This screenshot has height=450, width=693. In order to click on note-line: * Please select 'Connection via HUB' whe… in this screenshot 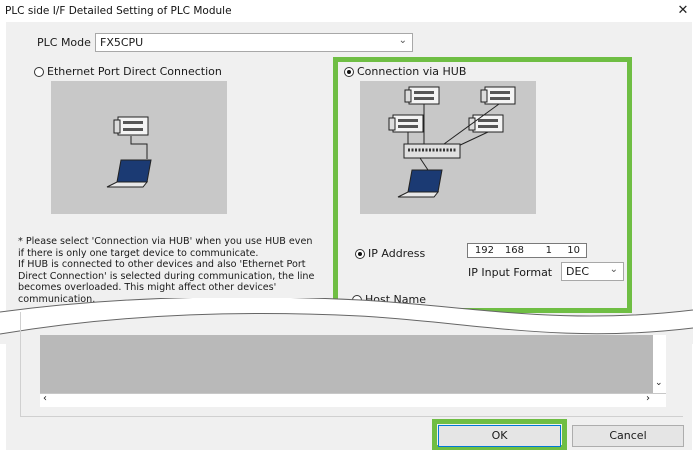, I will do `click(165, 241)`.